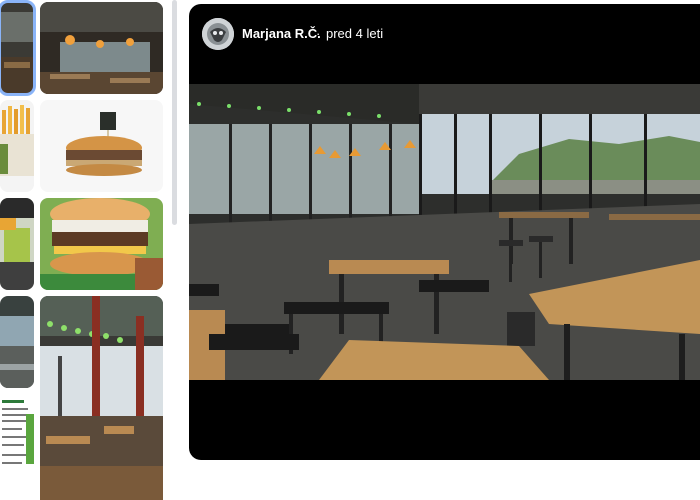 The height and width of the screenshot is (500, 700). Describe the element at coordinates (101, 146) in the screenshot. I see `thumbnail-burger` at that location.